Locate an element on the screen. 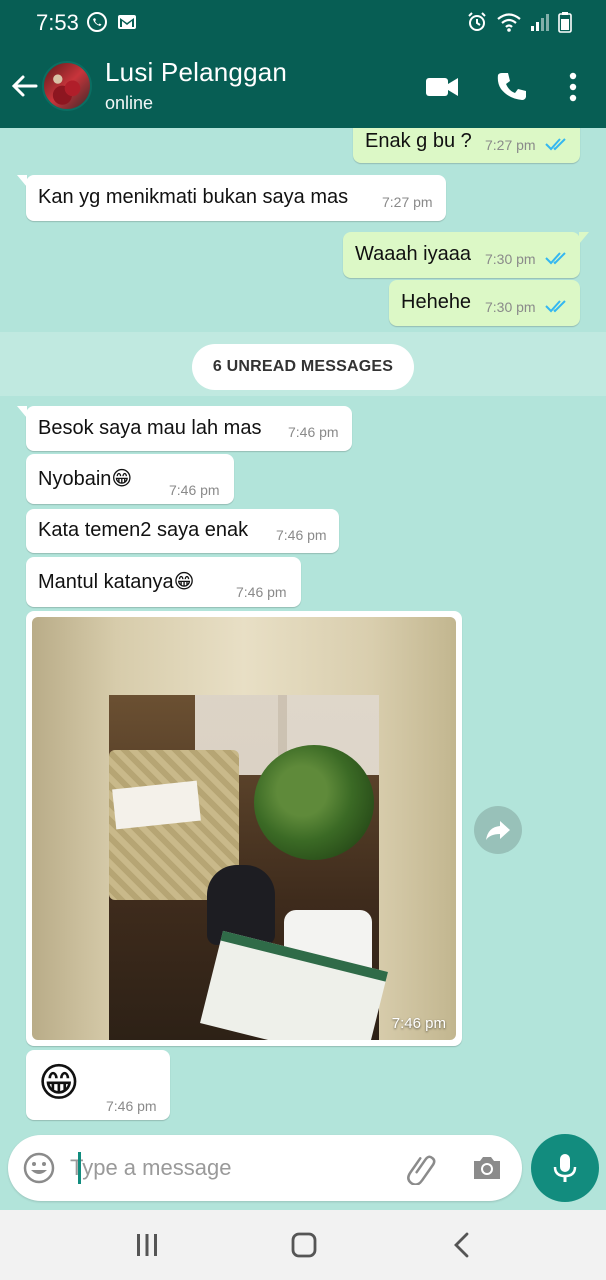 The width and height of the screenshot is (606, 1280). home-icon is located at coordinates (304, 1245).